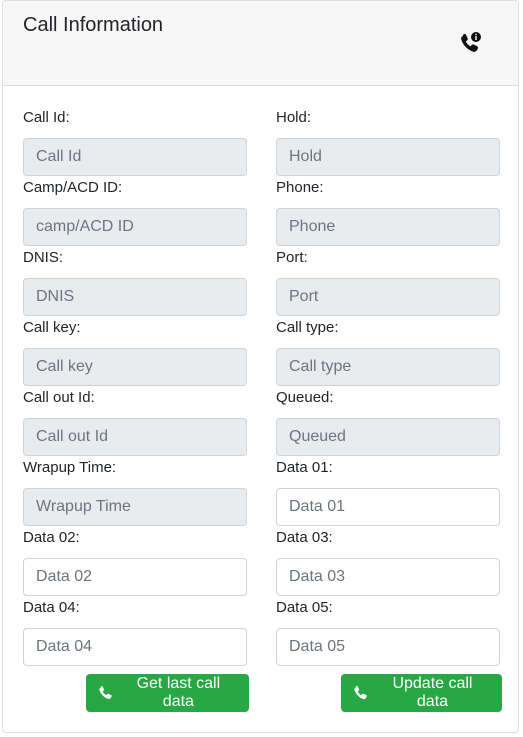 This screenshot has height=737, width=523. What do you see at coordinates (261, 633) in the screenshot?
I see `form-row: Data 04: Data 05:` at bounding box center [261, 633].